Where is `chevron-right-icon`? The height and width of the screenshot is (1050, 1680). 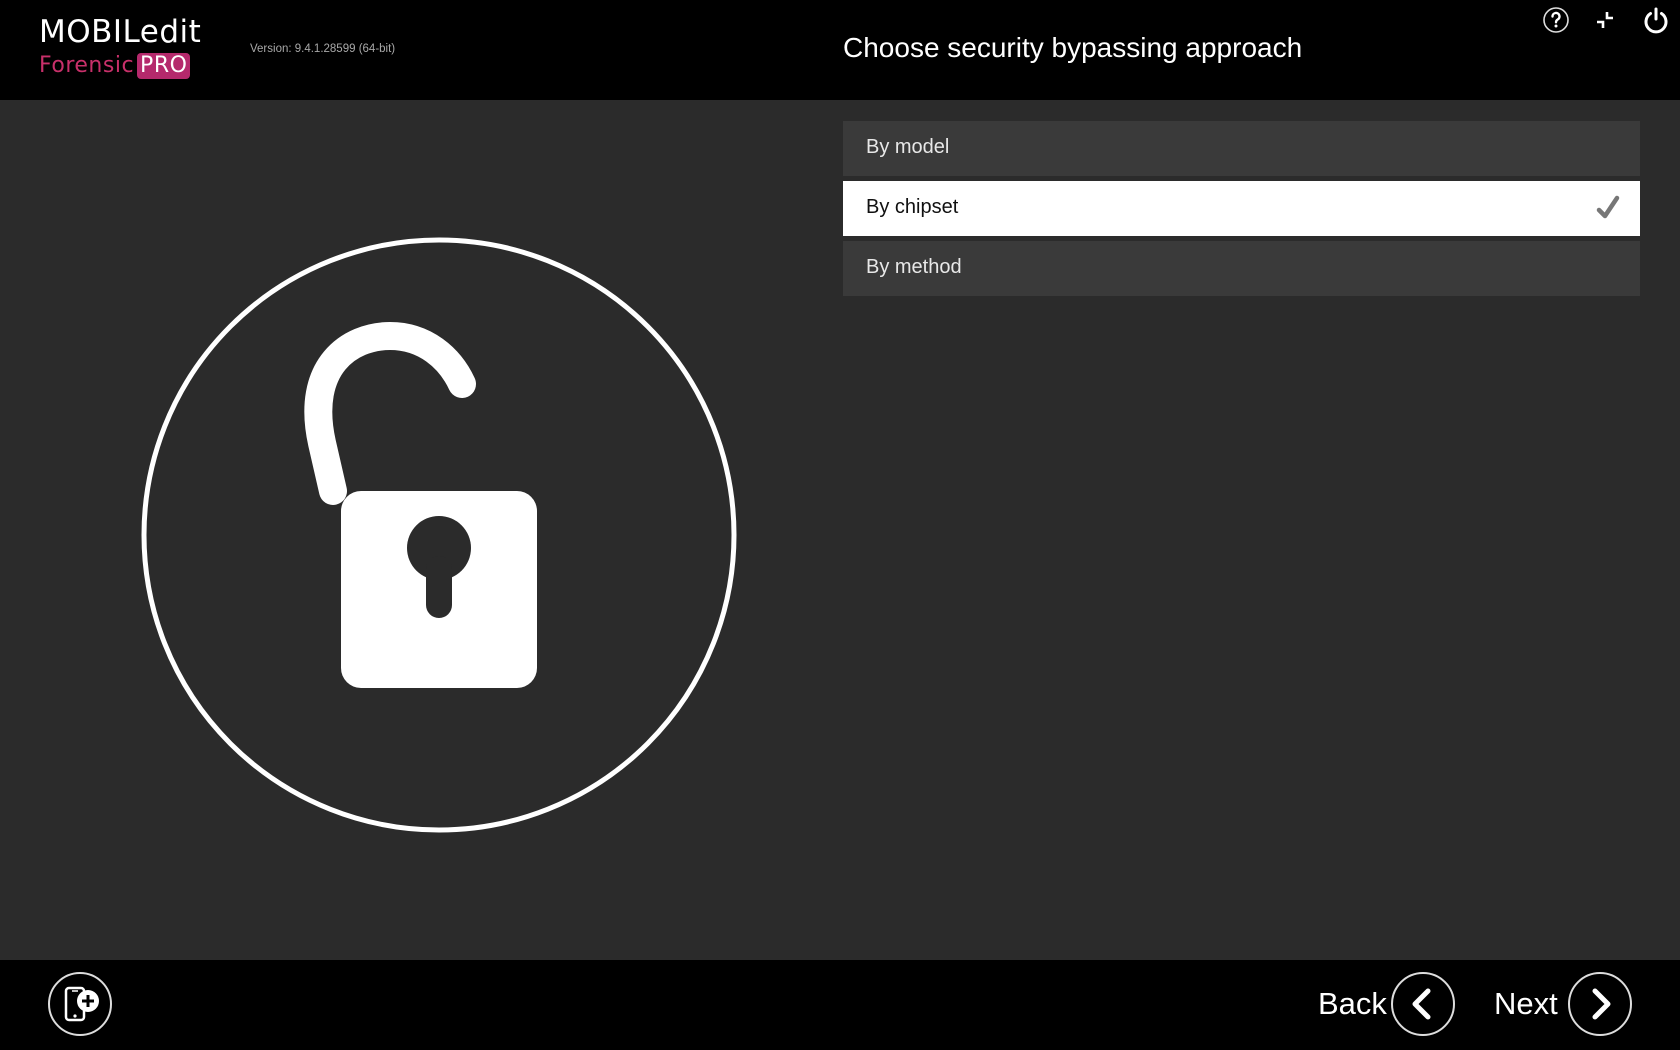
chevron-right-icon is located at coordinates (1601, 1004).